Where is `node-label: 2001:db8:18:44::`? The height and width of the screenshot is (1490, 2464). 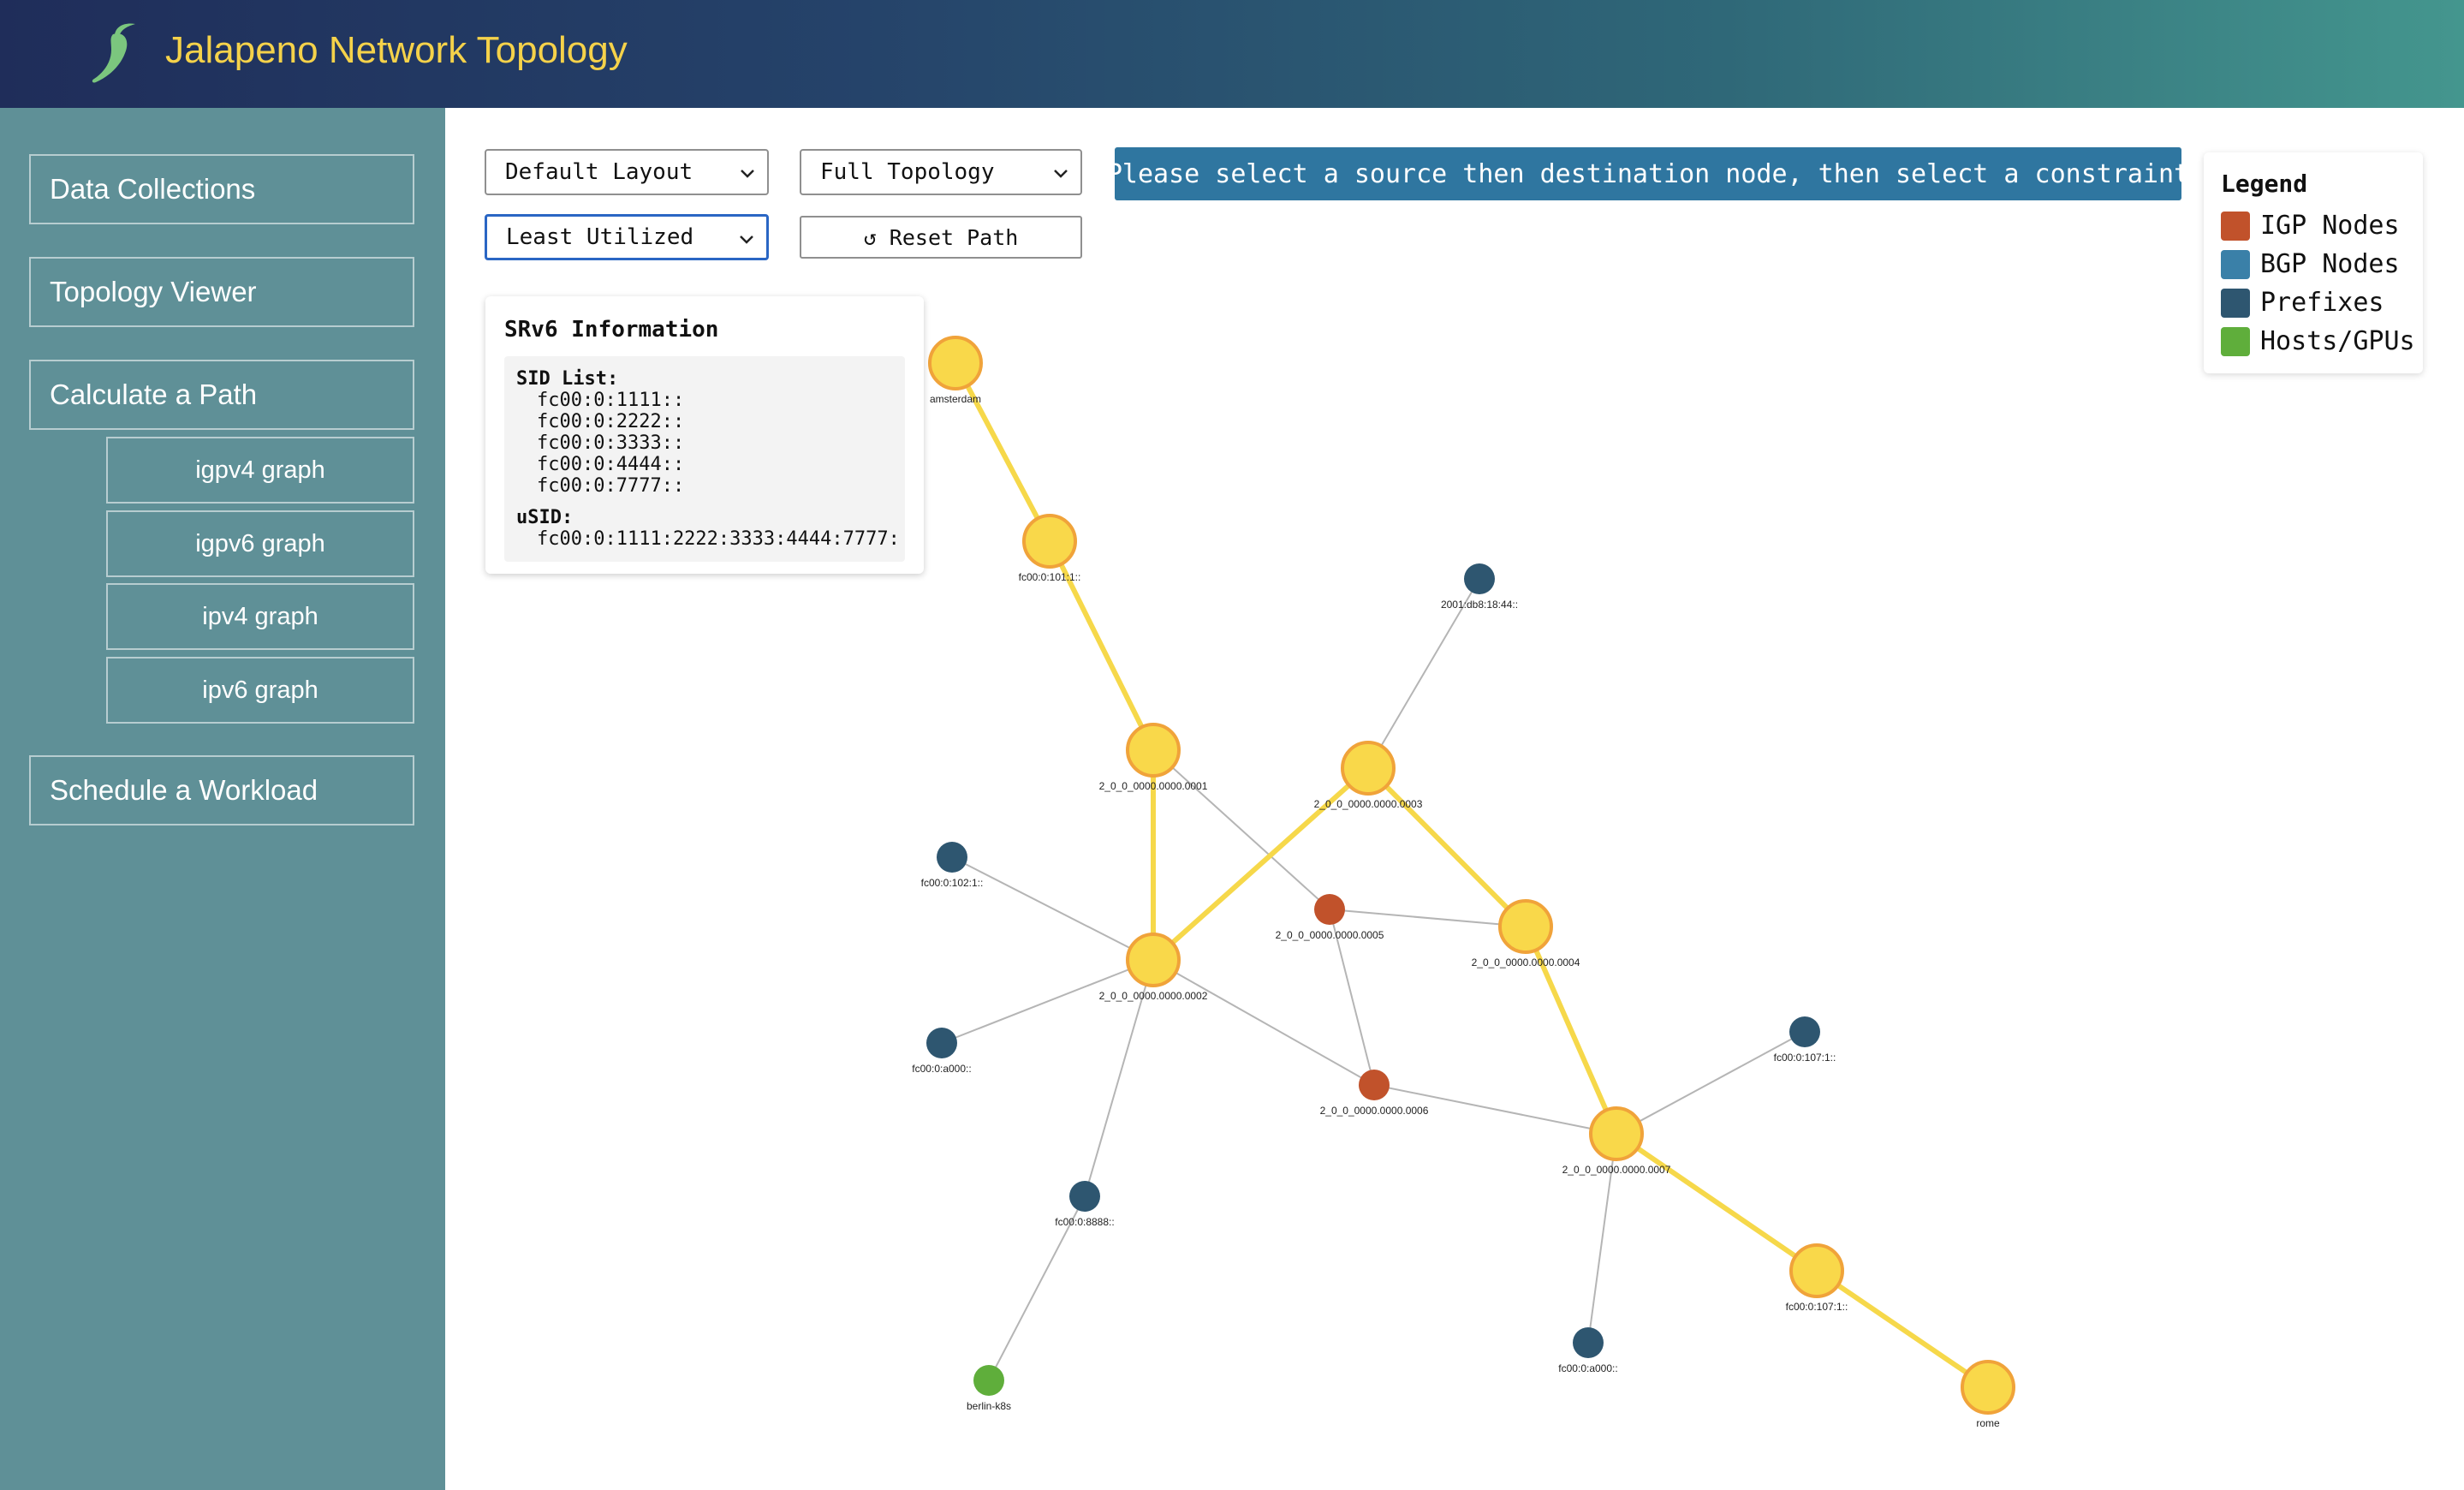 node-label: 2001:db8:18:44:: is located at coordinates (1480, 605).